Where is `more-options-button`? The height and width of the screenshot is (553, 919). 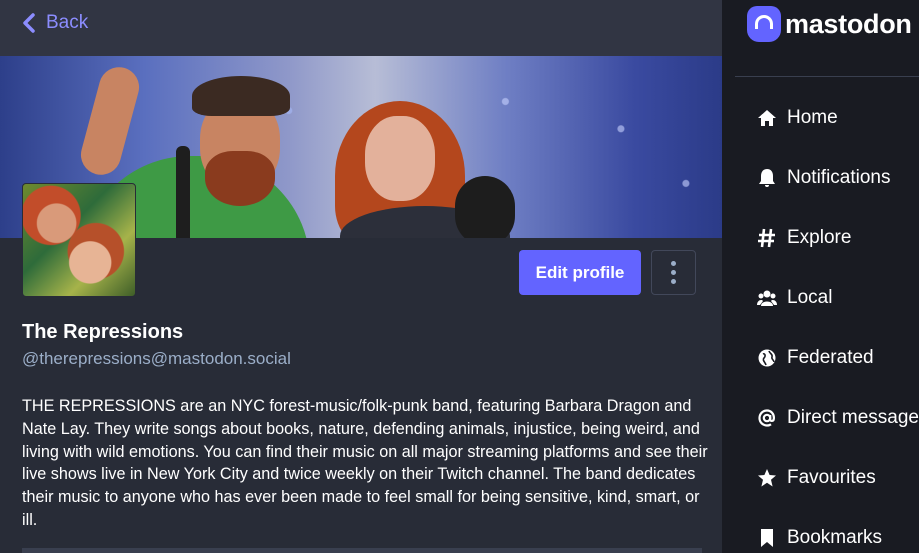 more-options-button is located at coordinates (673, 272).